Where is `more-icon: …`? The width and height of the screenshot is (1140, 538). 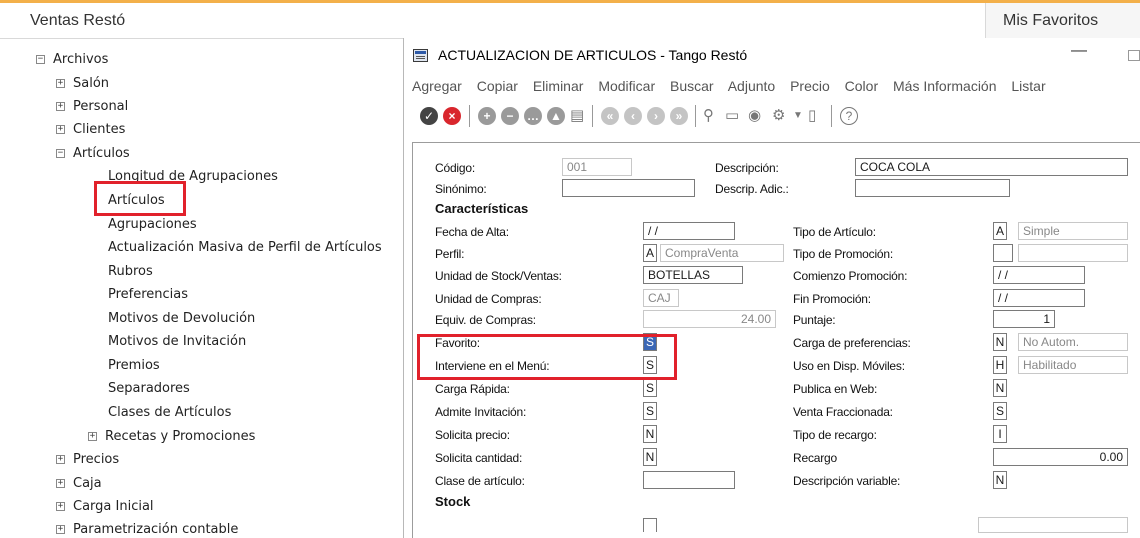 more-icon: … is located at coordinates (533, 116).